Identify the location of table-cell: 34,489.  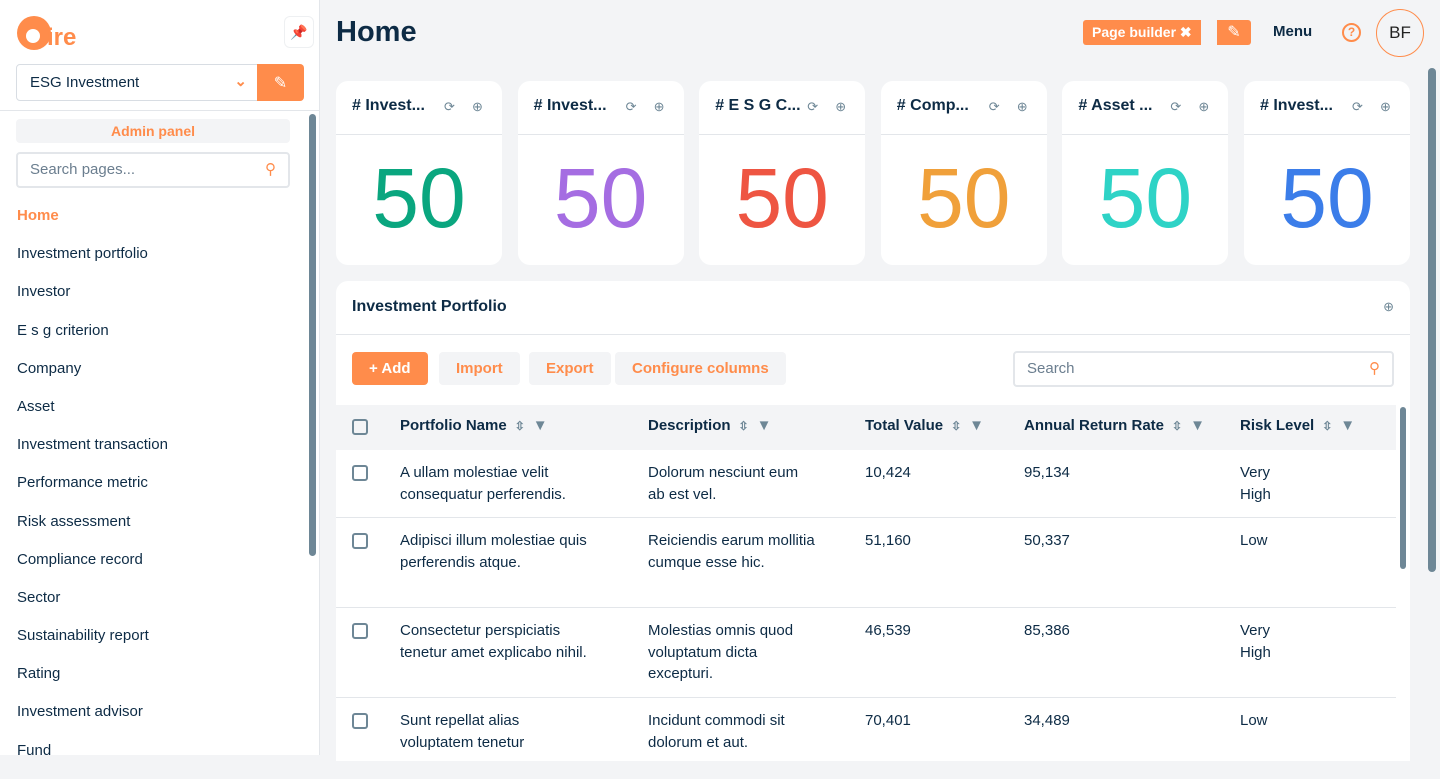
(1047, 720).